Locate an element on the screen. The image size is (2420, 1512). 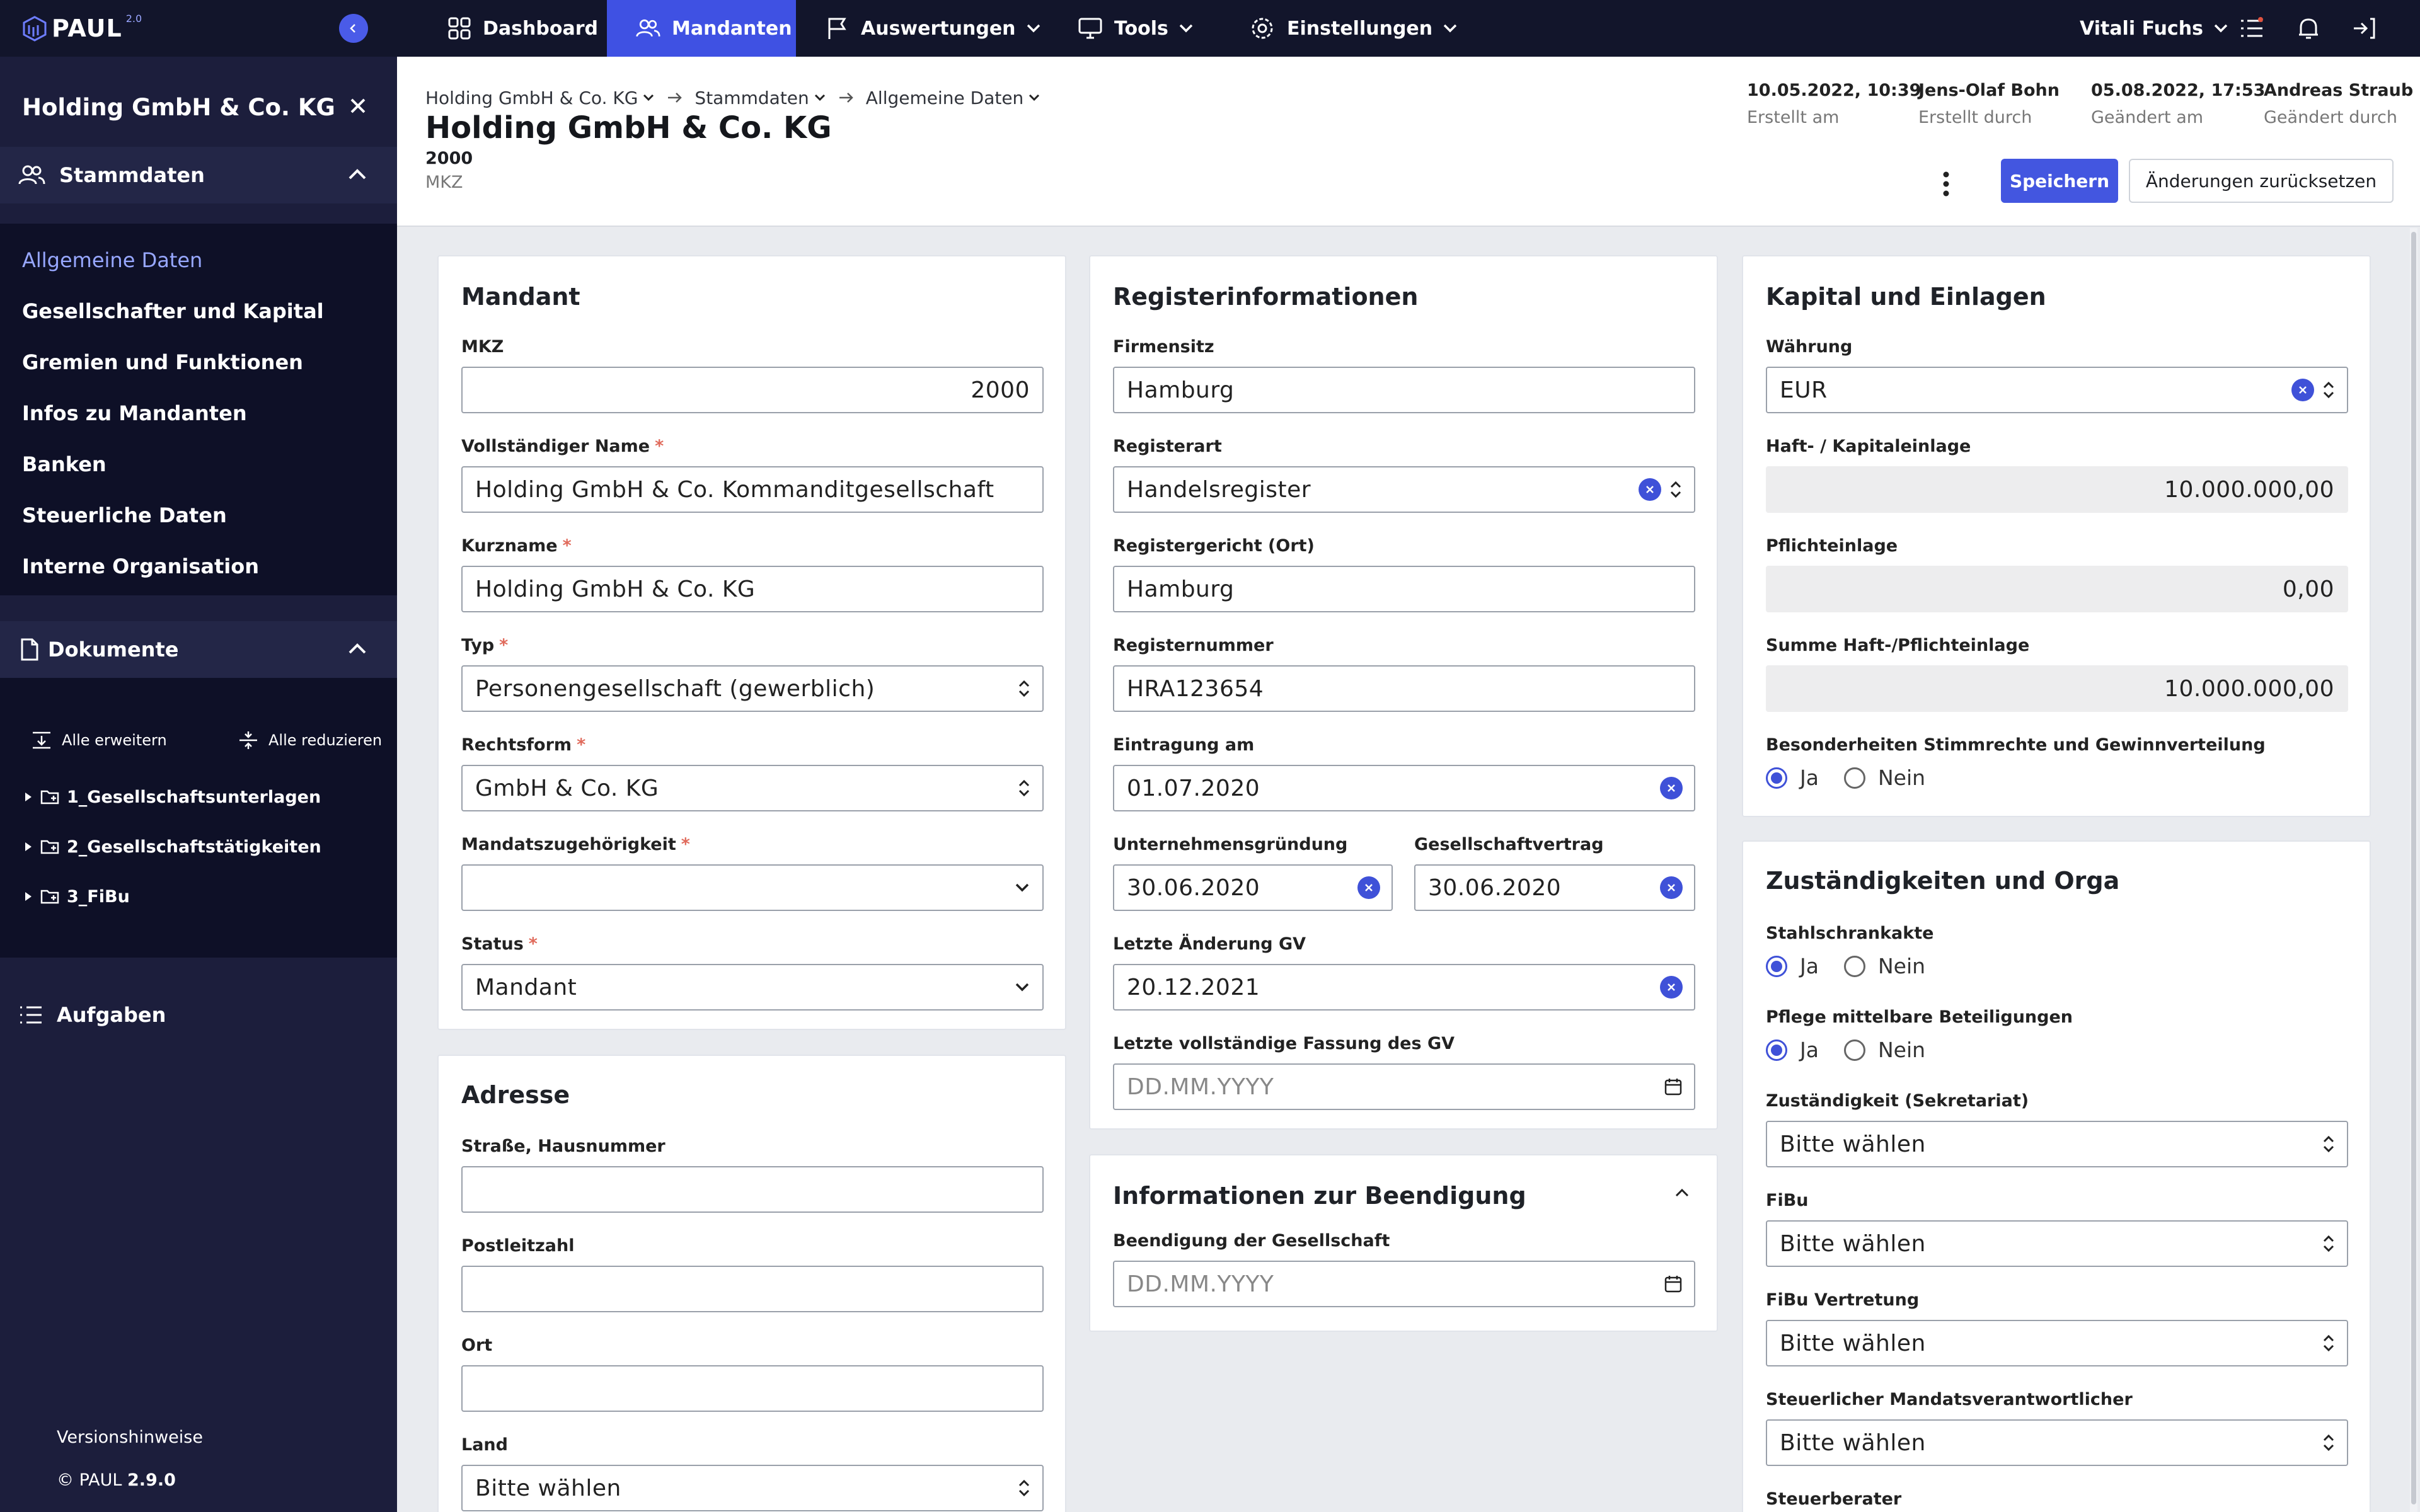
release-notes-link: Versionshinweise is located at coordinates (130, 1437).